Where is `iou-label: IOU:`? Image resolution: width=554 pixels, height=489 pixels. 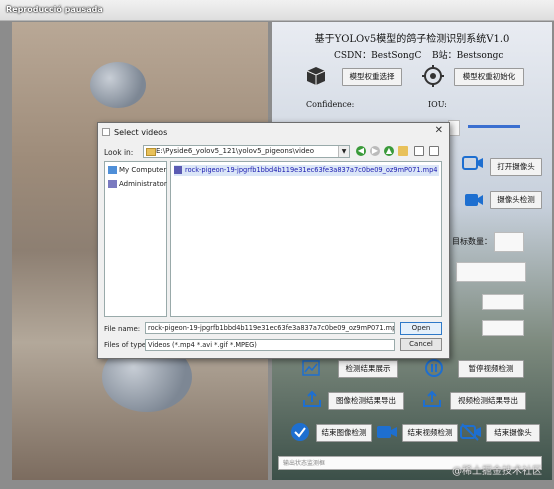 iou-label: IOU: is located at coordinates (437, 104).